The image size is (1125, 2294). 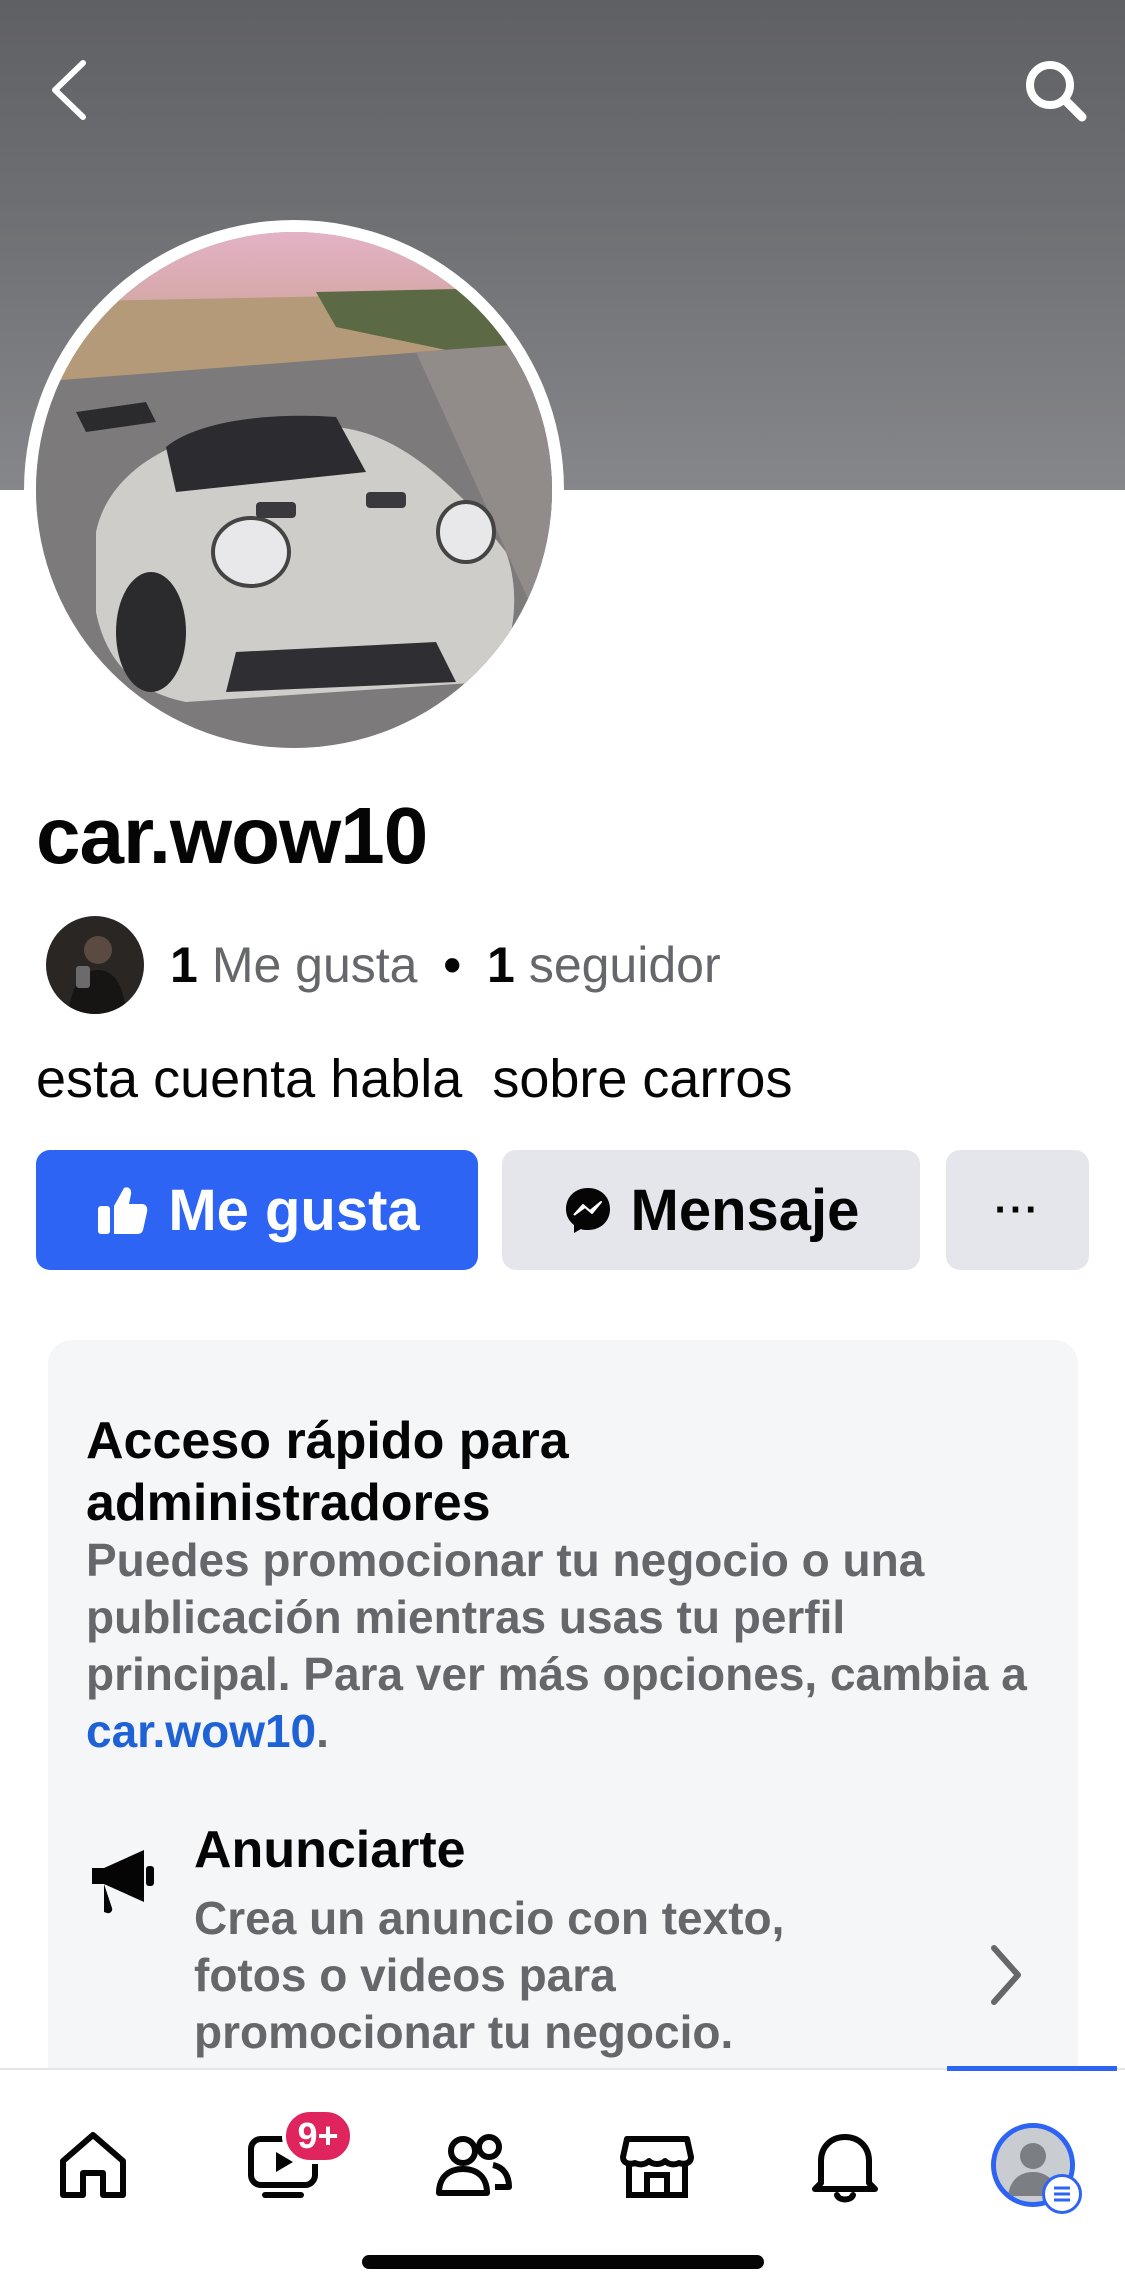 I want to click on like-button: Me gusta, so click(x=257, y=1210).